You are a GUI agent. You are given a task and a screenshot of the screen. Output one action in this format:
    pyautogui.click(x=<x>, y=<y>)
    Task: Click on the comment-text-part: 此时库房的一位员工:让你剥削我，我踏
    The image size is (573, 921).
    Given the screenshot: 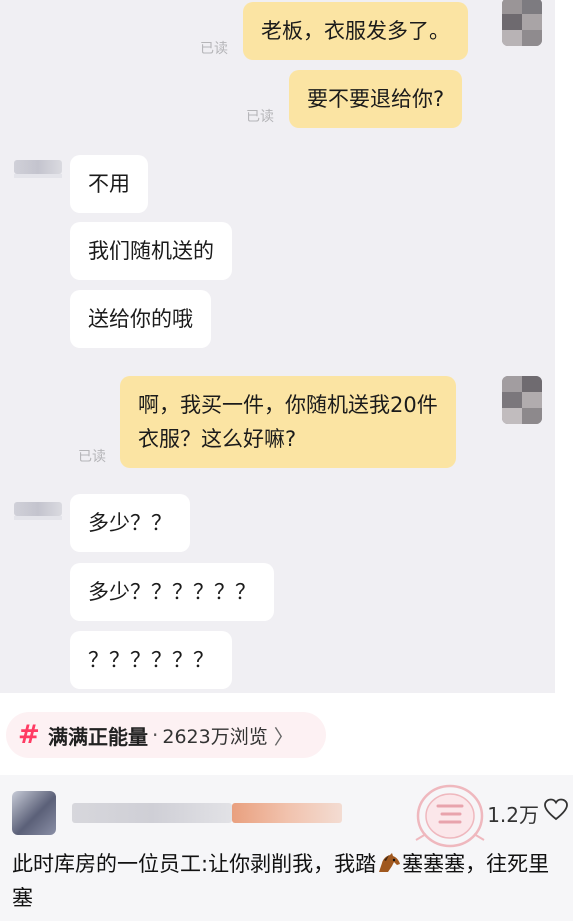 What is the action you would take?
    pyautogui.click(x=194, y=864)
    